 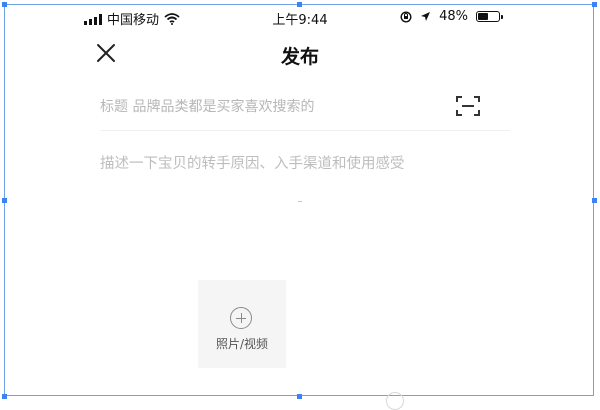 What do you see at coordinates (406, 16) in the screenshot?
I see `orientation-lock-icon` at bounding box center [406, 16].